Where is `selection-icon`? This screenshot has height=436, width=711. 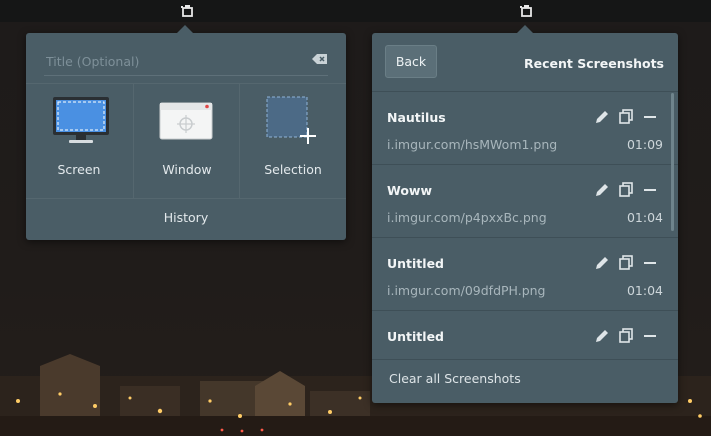
selection-icon is located at coordinates (291, 120).